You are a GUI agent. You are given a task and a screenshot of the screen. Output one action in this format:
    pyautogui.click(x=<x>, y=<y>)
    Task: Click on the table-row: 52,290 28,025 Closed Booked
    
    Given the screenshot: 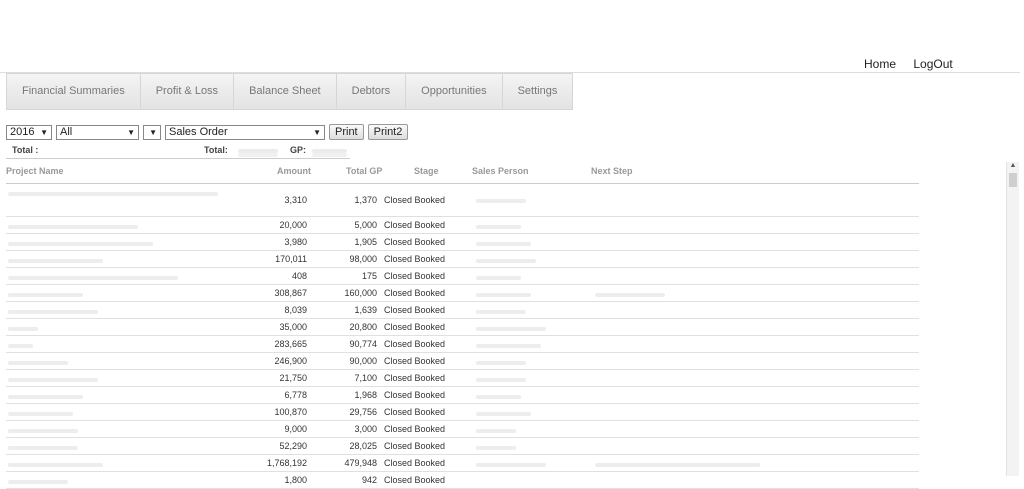 What is the action you would take?
    pyautogui.click(x=462, y=446)
    